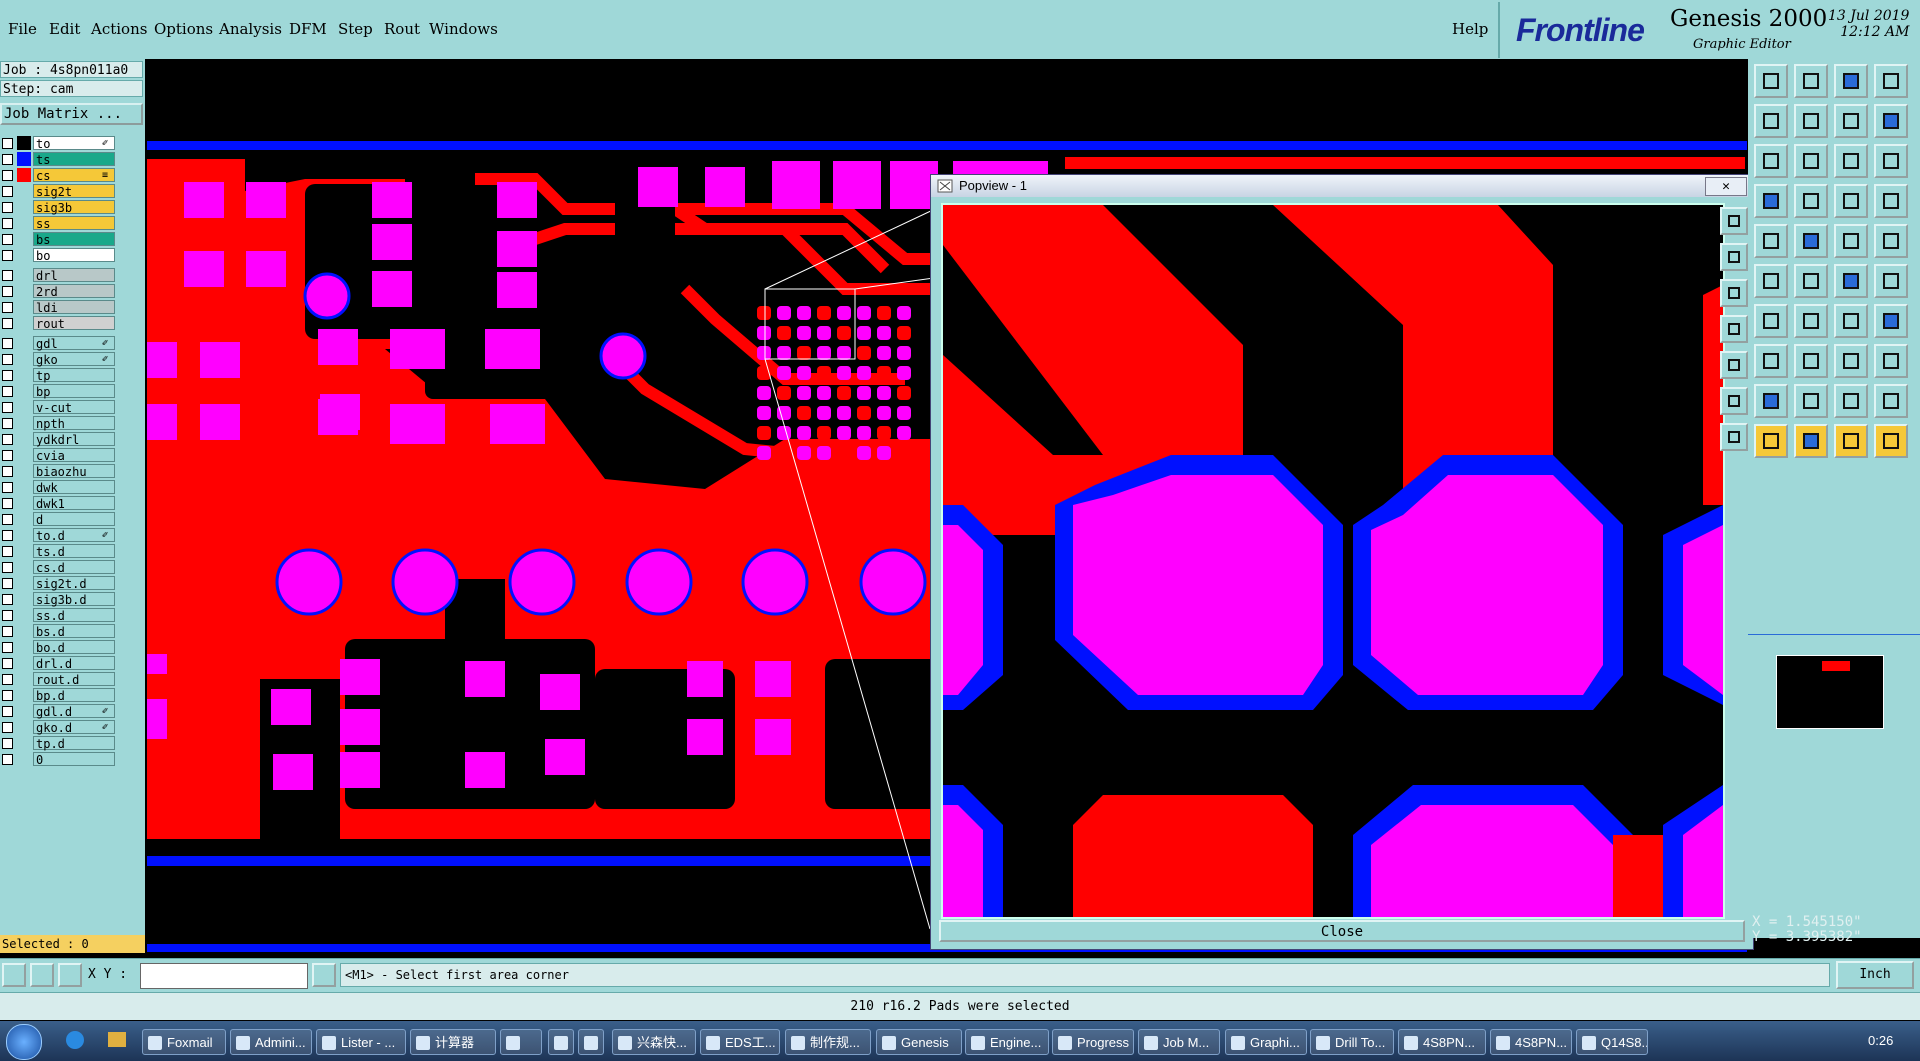  Describe the element at coordinates (74, 743) in the screenshot. I see `layer-name: tp.d` at that location.